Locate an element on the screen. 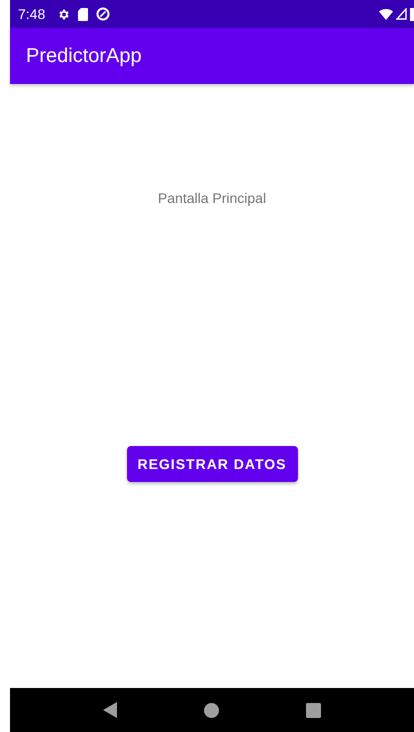  screen-label: Pantalla Principal is located at coordinates (212, 198).